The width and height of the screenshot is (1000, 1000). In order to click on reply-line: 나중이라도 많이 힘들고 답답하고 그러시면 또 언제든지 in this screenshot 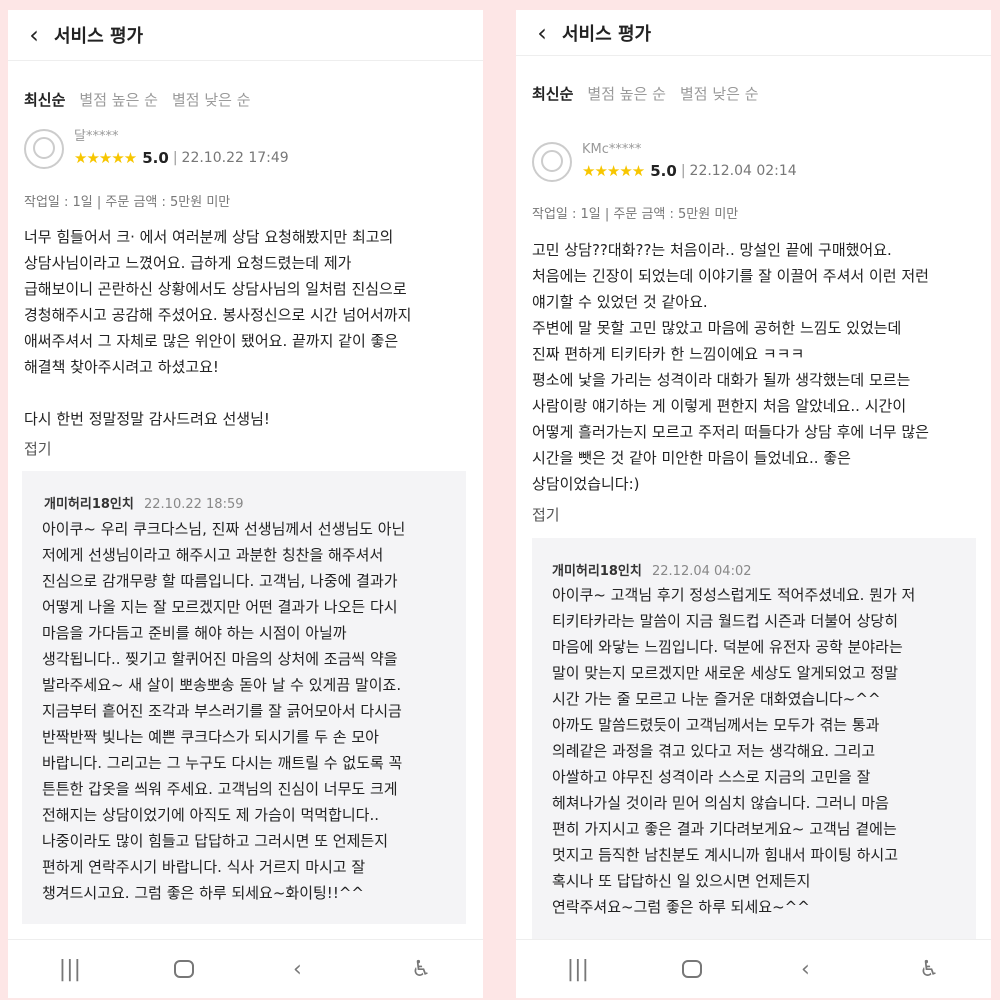, I will do `click(215, 841)`.